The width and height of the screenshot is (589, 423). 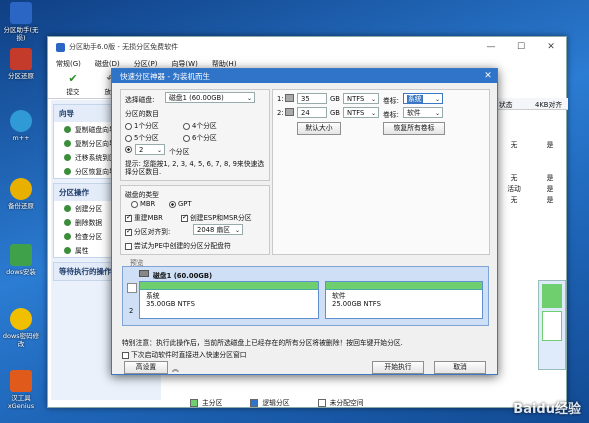 What do you see at coordinates (218, 229) in the screenshot?
I see `align-dropdown: 2048 扇区 ⌄` at bounding box center [218, 229].